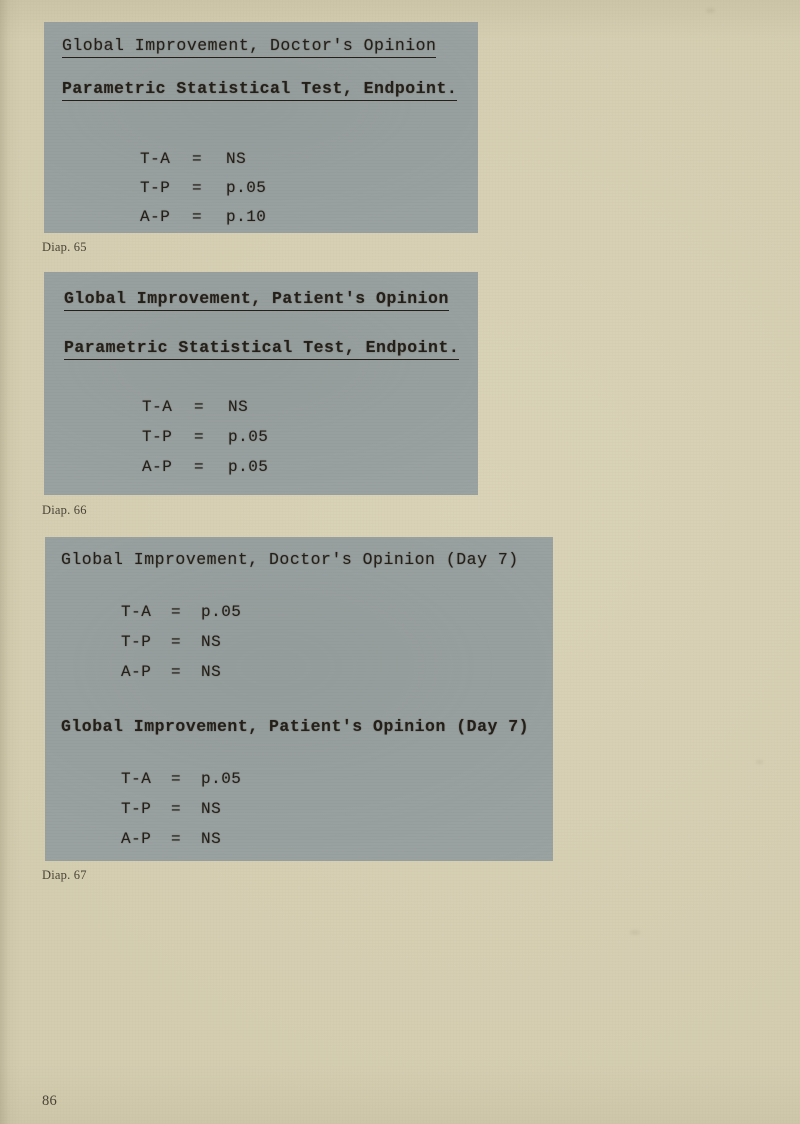 Image resolution: width=800 pixels, height=1124 pixels. I want to click on slide-67-doctor-result-list: T-A = p.05 T-P = NS A-P = NS, so click(181, 648).